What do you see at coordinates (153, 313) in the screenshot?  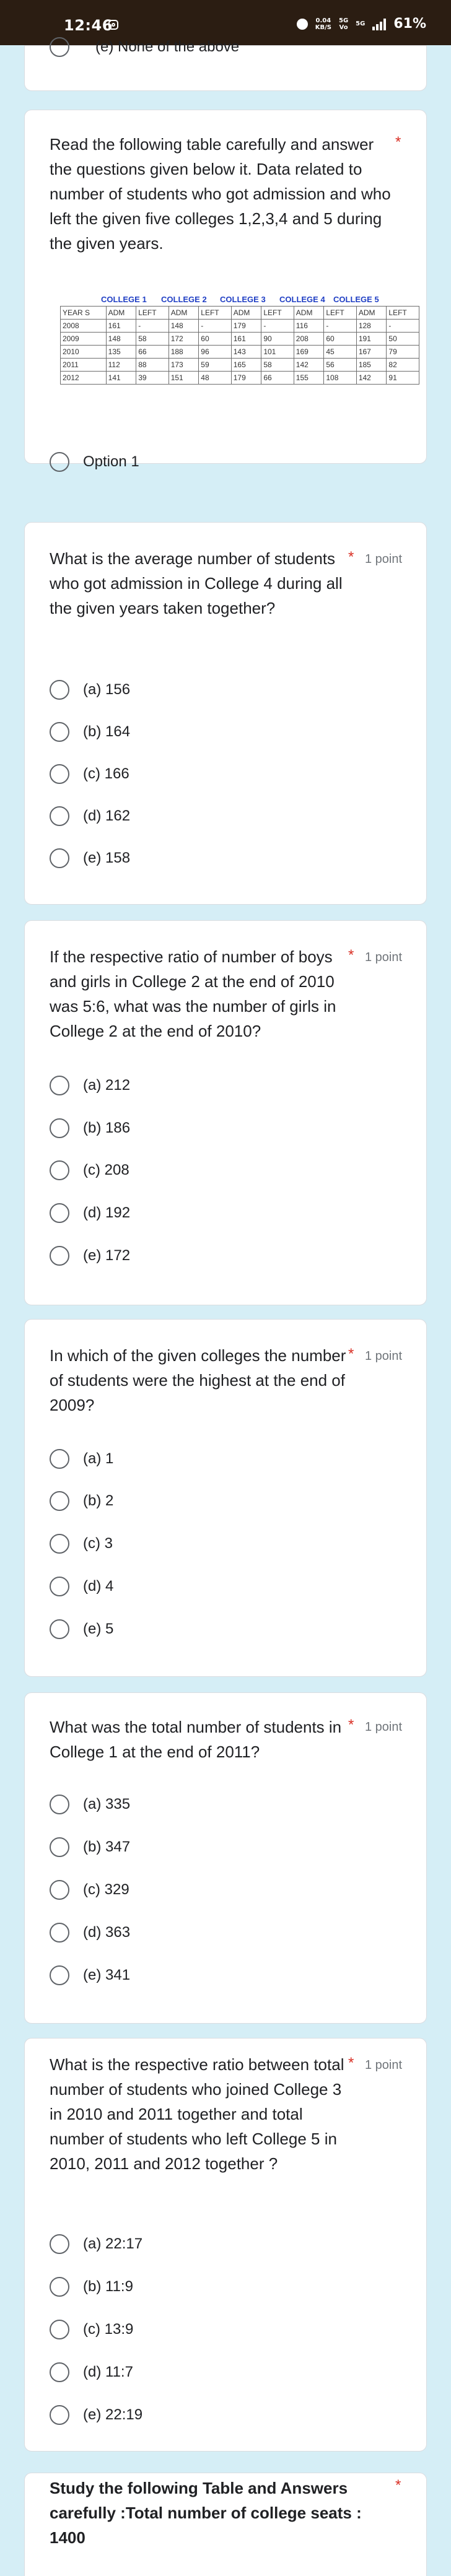 I see `table-header: LEFT` at bounding box center [153, 313].